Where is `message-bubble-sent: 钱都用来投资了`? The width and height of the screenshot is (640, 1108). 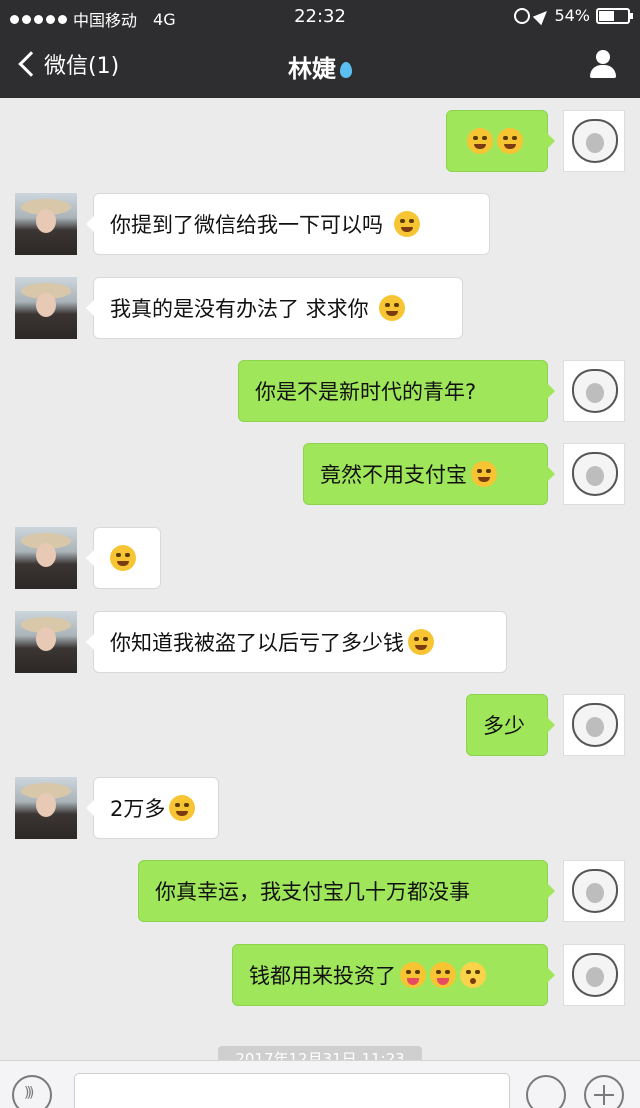 message-bubble-sent: 钱都用来投资了 is located at coordinates (393, 975).